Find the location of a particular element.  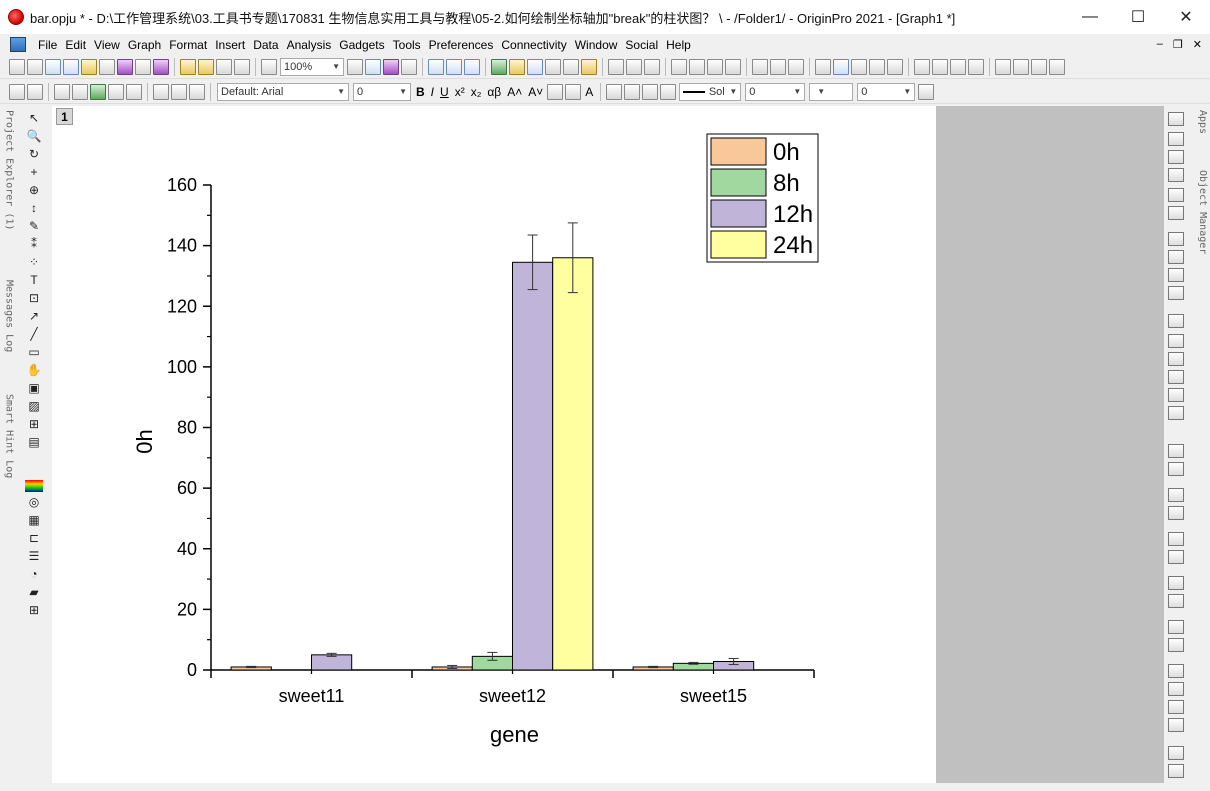

expand-icon is located at coordinates (1003, 66).